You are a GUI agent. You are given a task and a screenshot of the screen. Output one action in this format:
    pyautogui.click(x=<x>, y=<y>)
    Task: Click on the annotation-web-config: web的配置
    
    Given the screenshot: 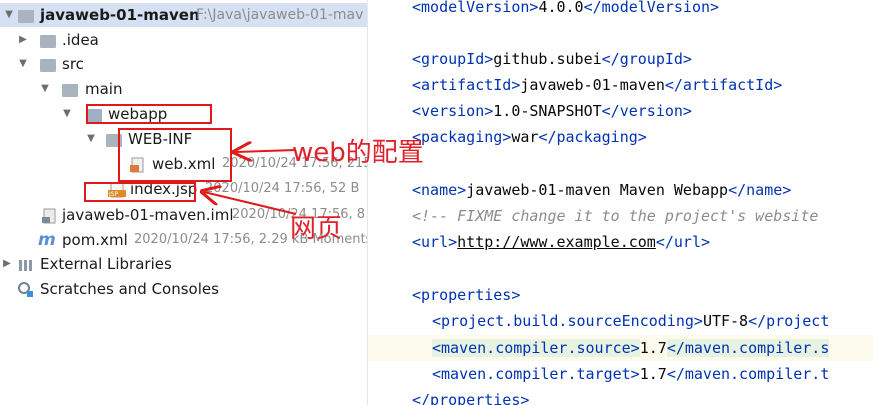 What is the action you would take?
    pyautogui.click(x=358, y=153)
    